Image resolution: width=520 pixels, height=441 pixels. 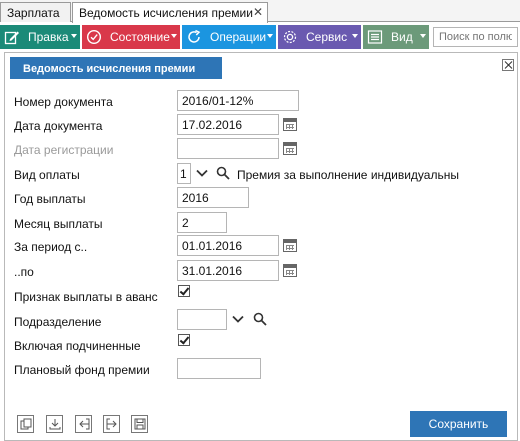 I want to click on advance-flag-checkbox, so click(x=184, y=291).